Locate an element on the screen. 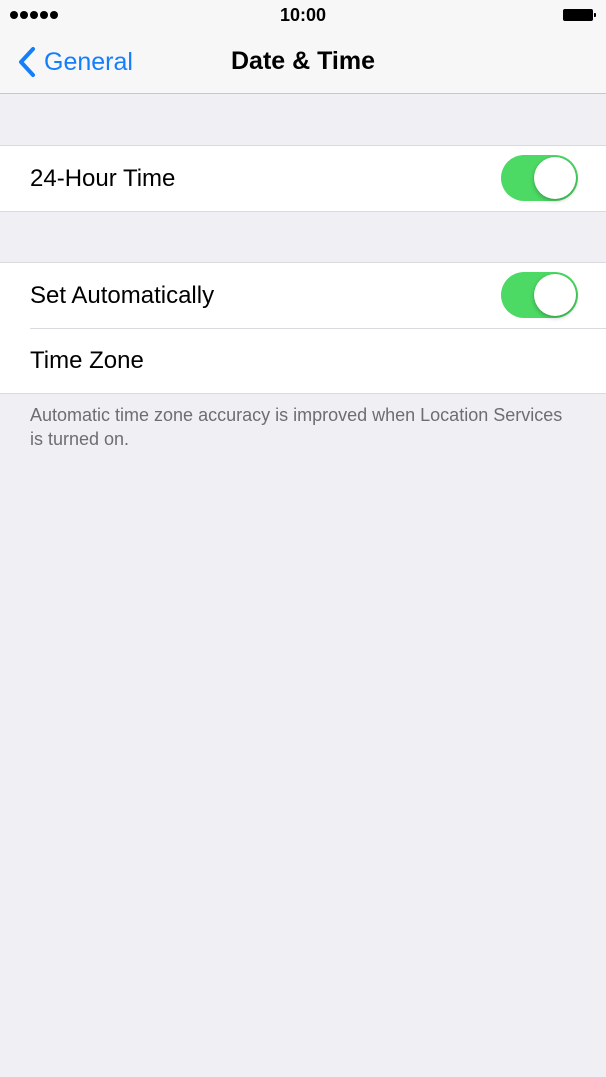 The image size is (606, 1077). row-label: Set Automatically is located at coordinates (122, 295).